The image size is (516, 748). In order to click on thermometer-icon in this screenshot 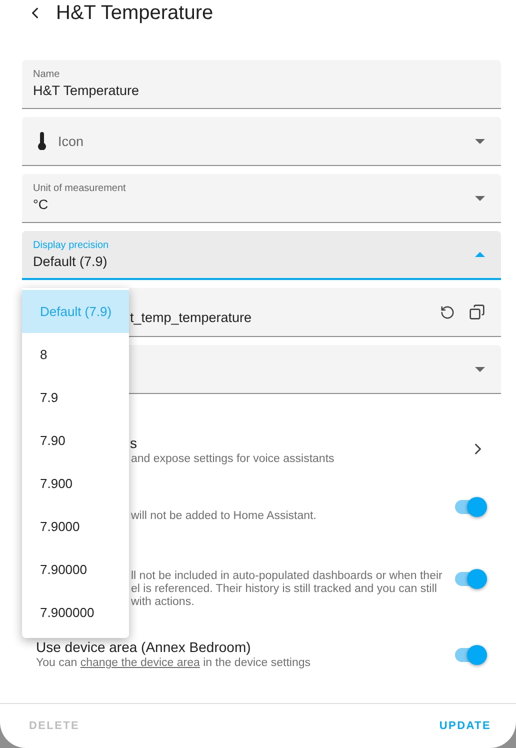, I will do `click(42, 141)`.